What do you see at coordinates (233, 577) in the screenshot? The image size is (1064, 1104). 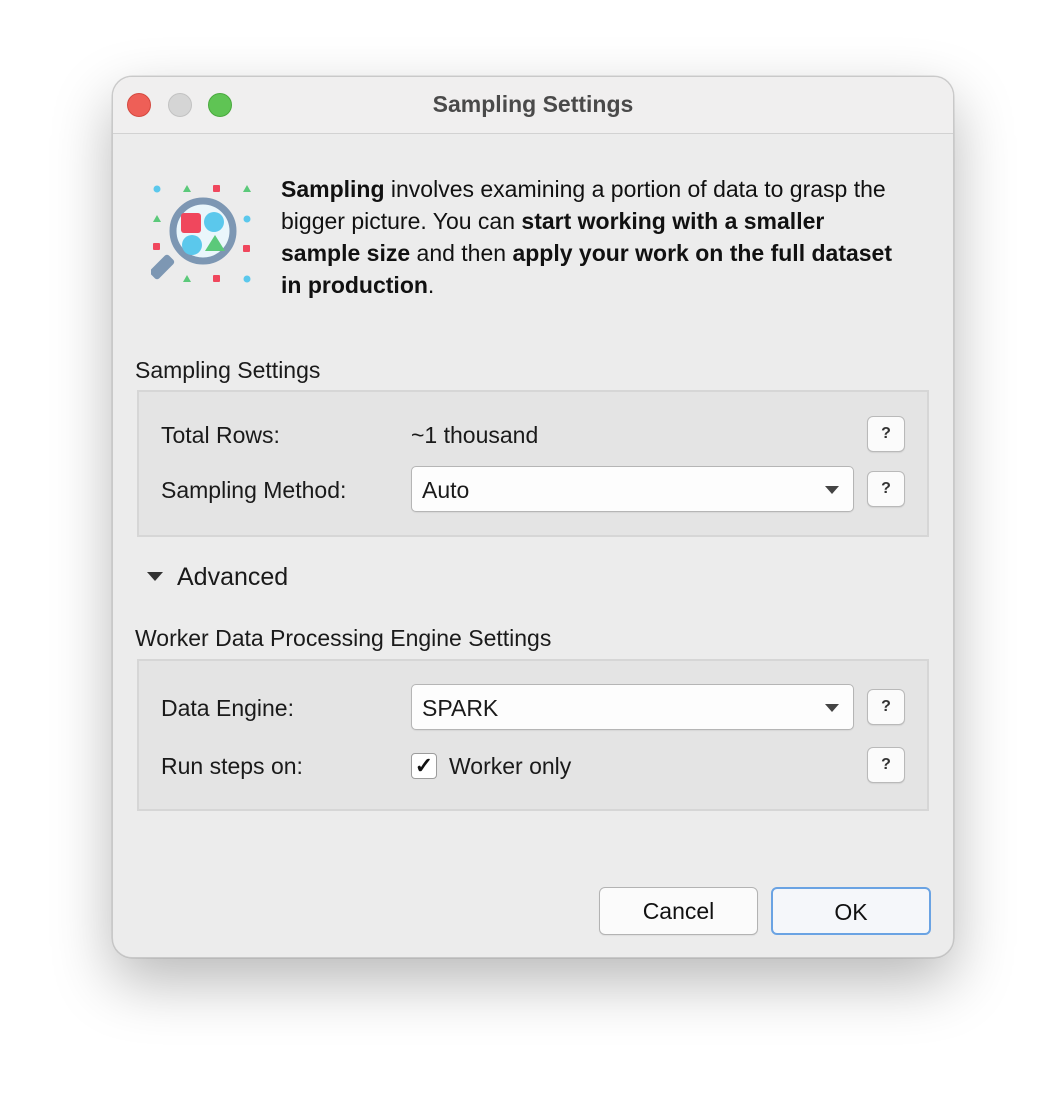 I see `advanced-label: Advanced` at bounding box center [233, 577].